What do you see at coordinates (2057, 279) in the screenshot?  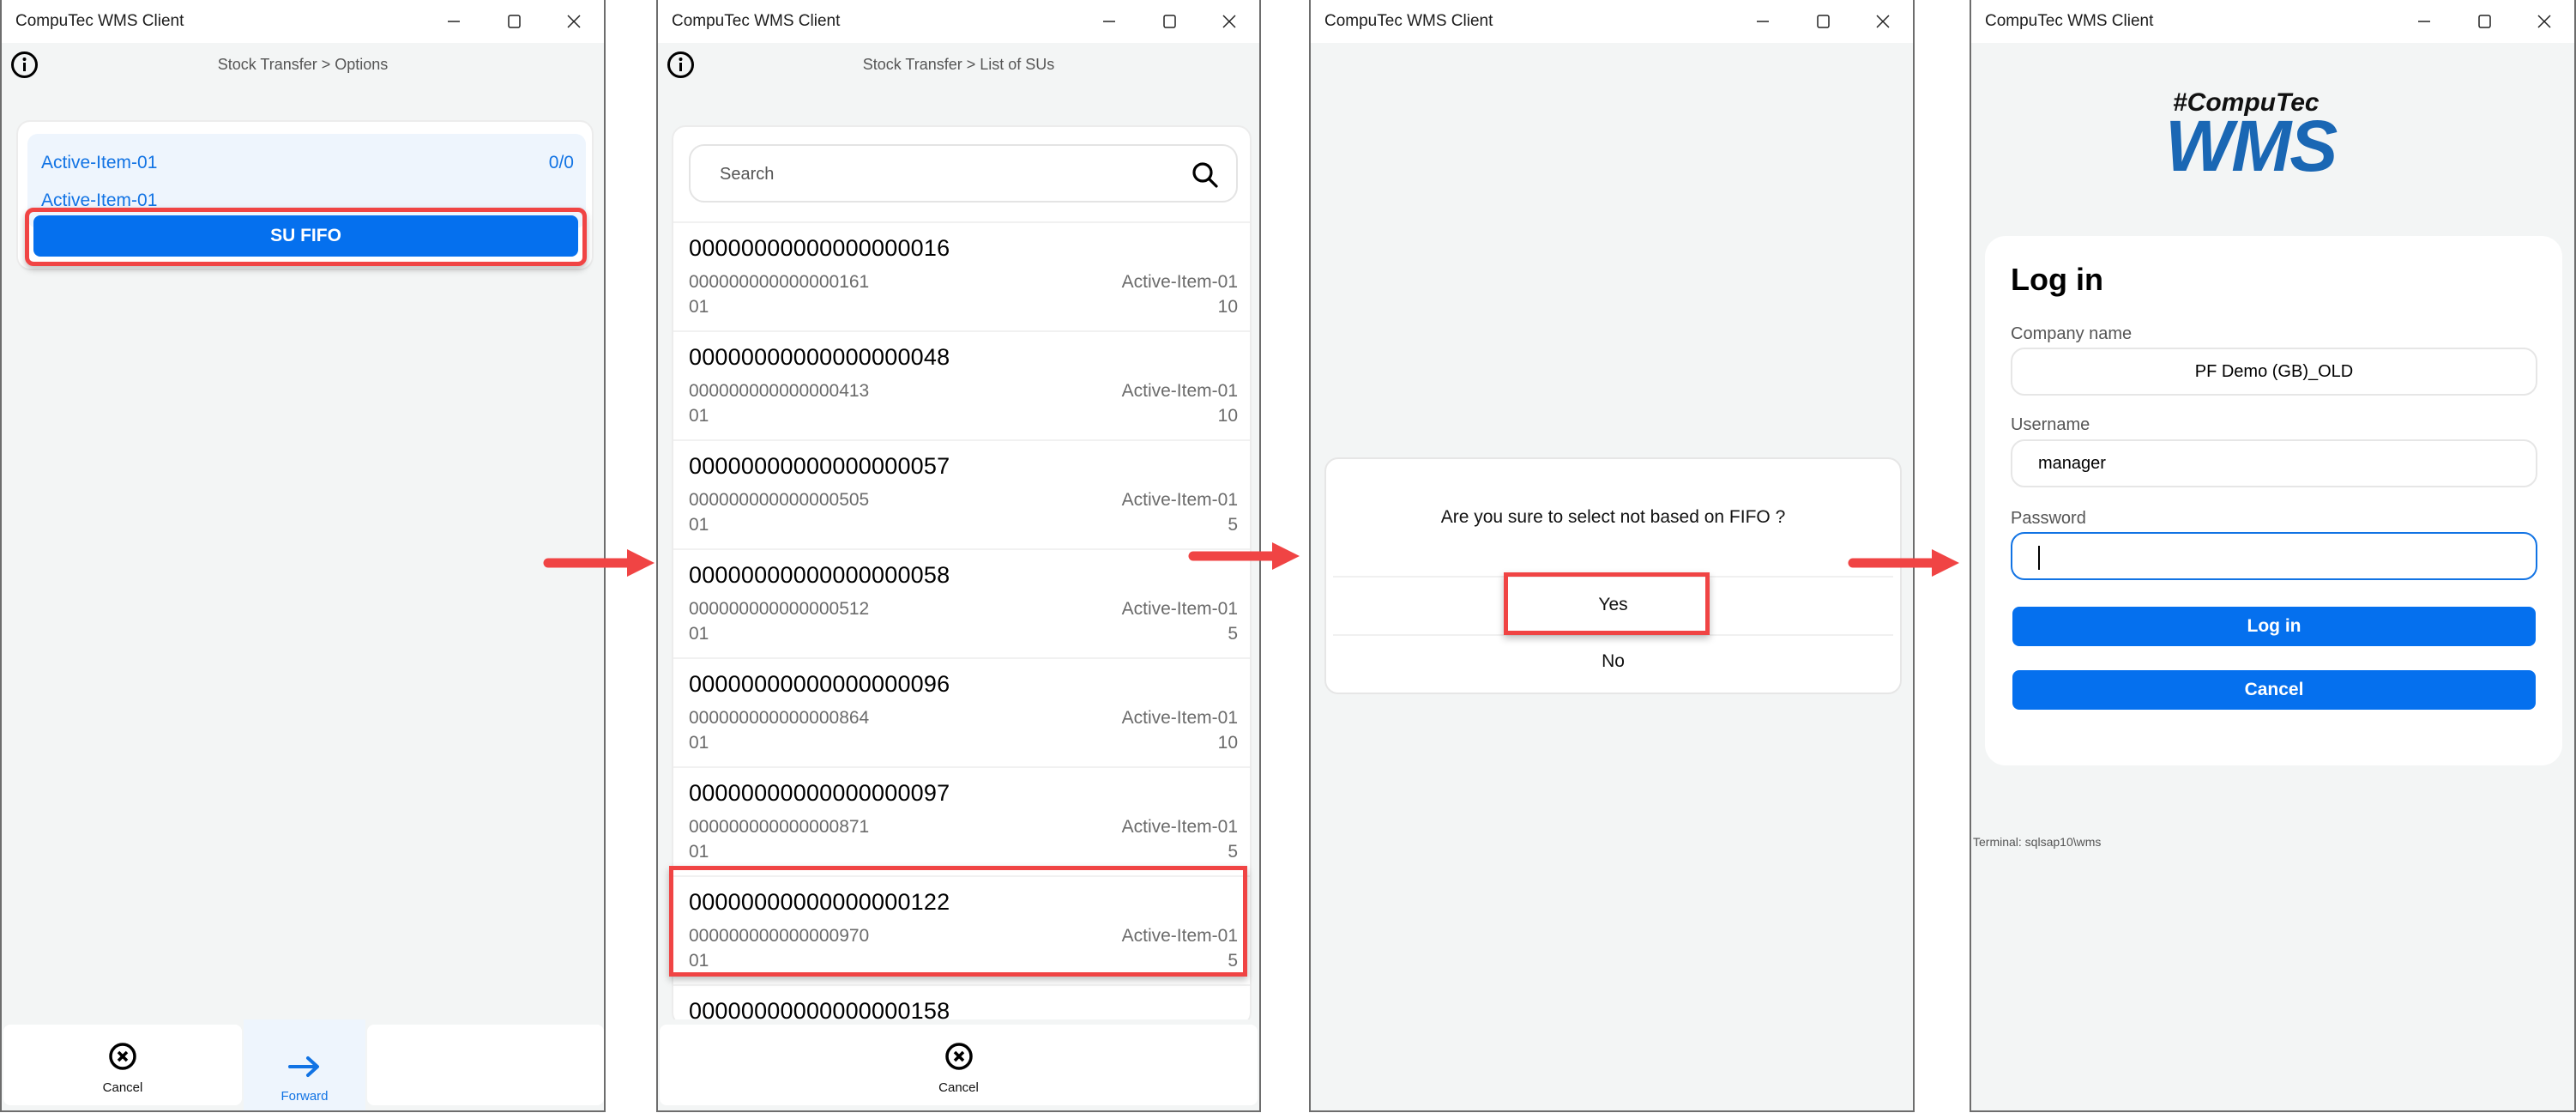 I see `login-title: Log in` at bounding box center [2057, 279].